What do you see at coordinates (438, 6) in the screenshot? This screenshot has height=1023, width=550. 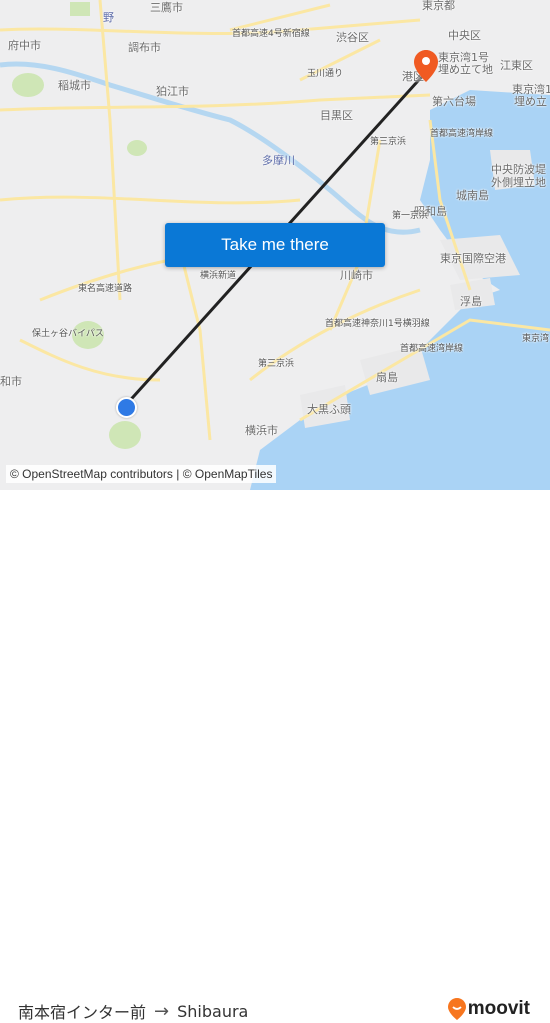 I see `map-label-place: 東京都` at bounding box center [438, 6].